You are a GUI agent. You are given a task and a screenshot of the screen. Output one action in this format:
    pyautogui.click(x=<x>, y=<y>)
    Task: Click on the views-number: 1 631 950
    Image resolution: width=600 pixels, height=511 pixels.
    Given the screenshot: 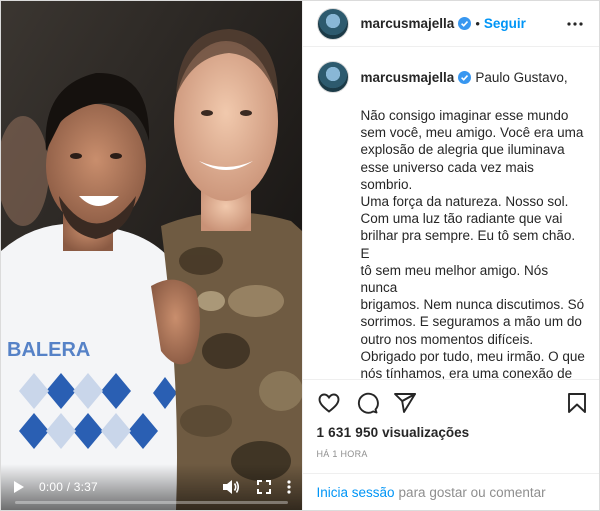 What is the action you would take?
    pyautogui.click(x=347, y=432)
    